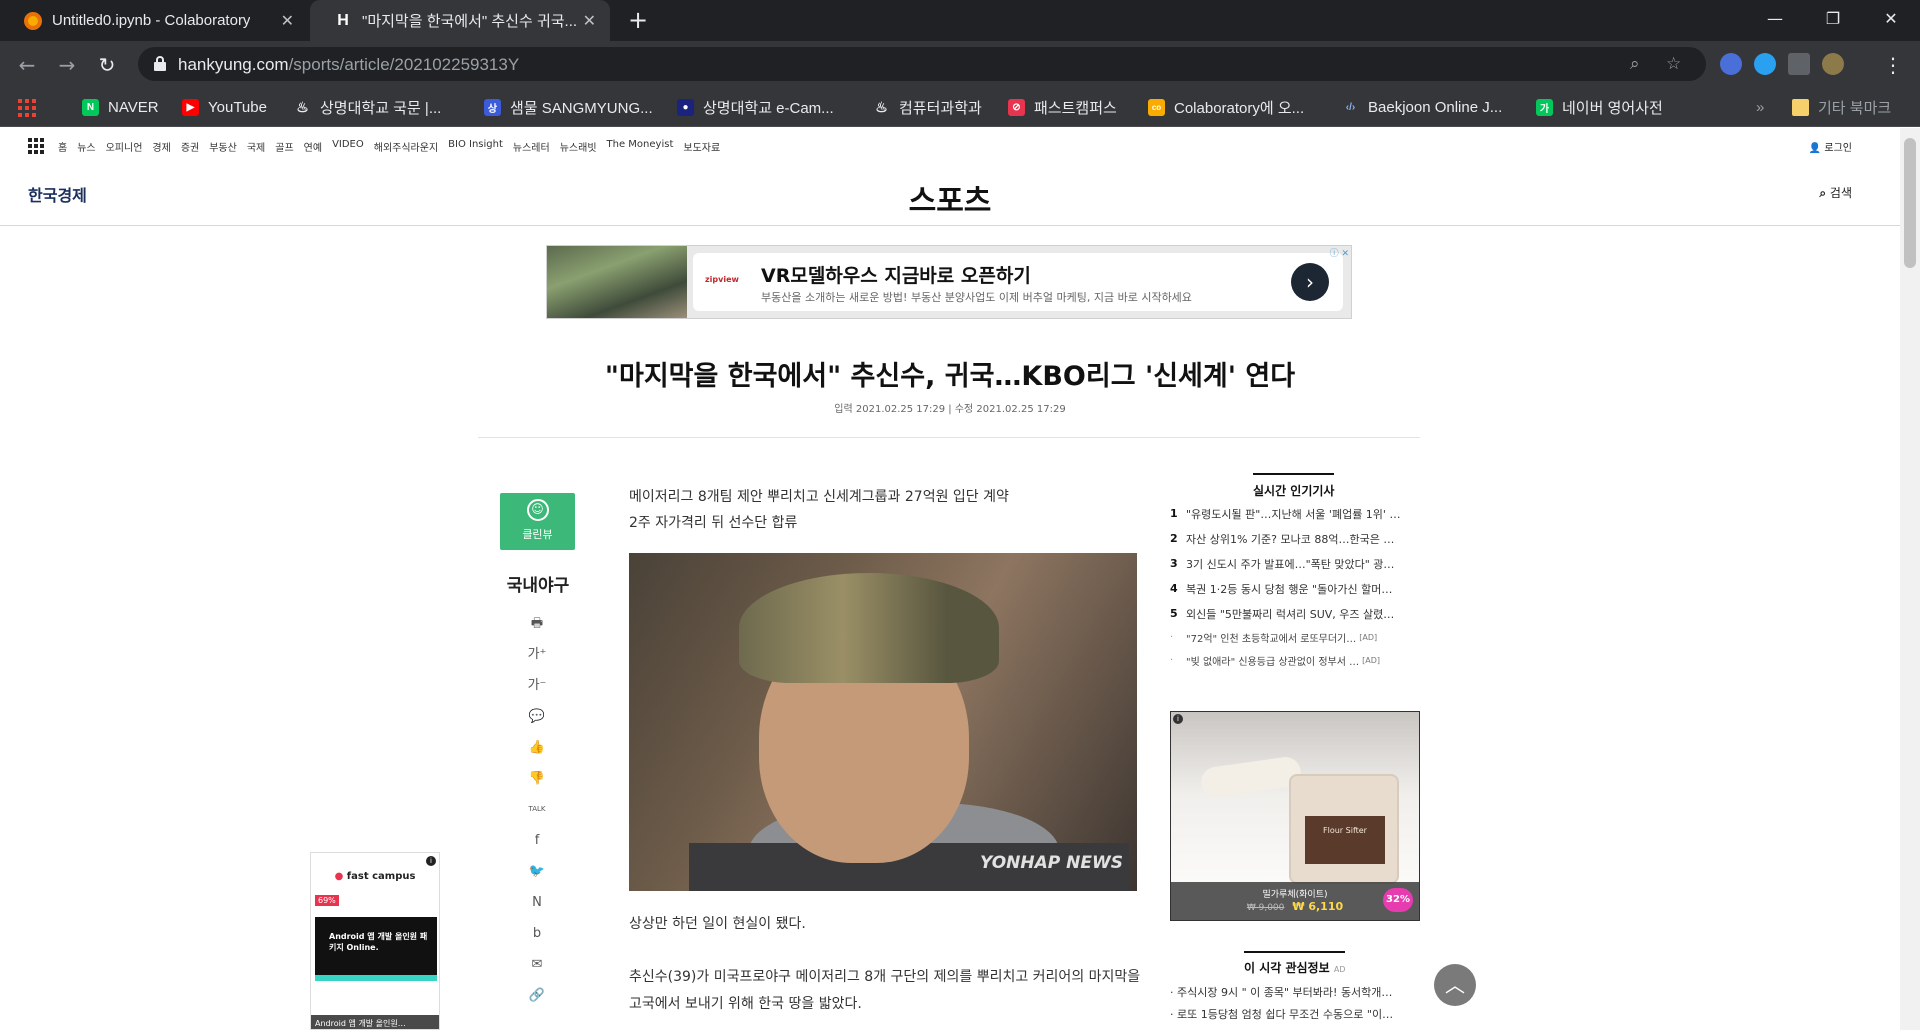 The width and height of the screenshot is (1920, 1030). I want to click on kakaotalk-icon: TALK, so click(537, 809).